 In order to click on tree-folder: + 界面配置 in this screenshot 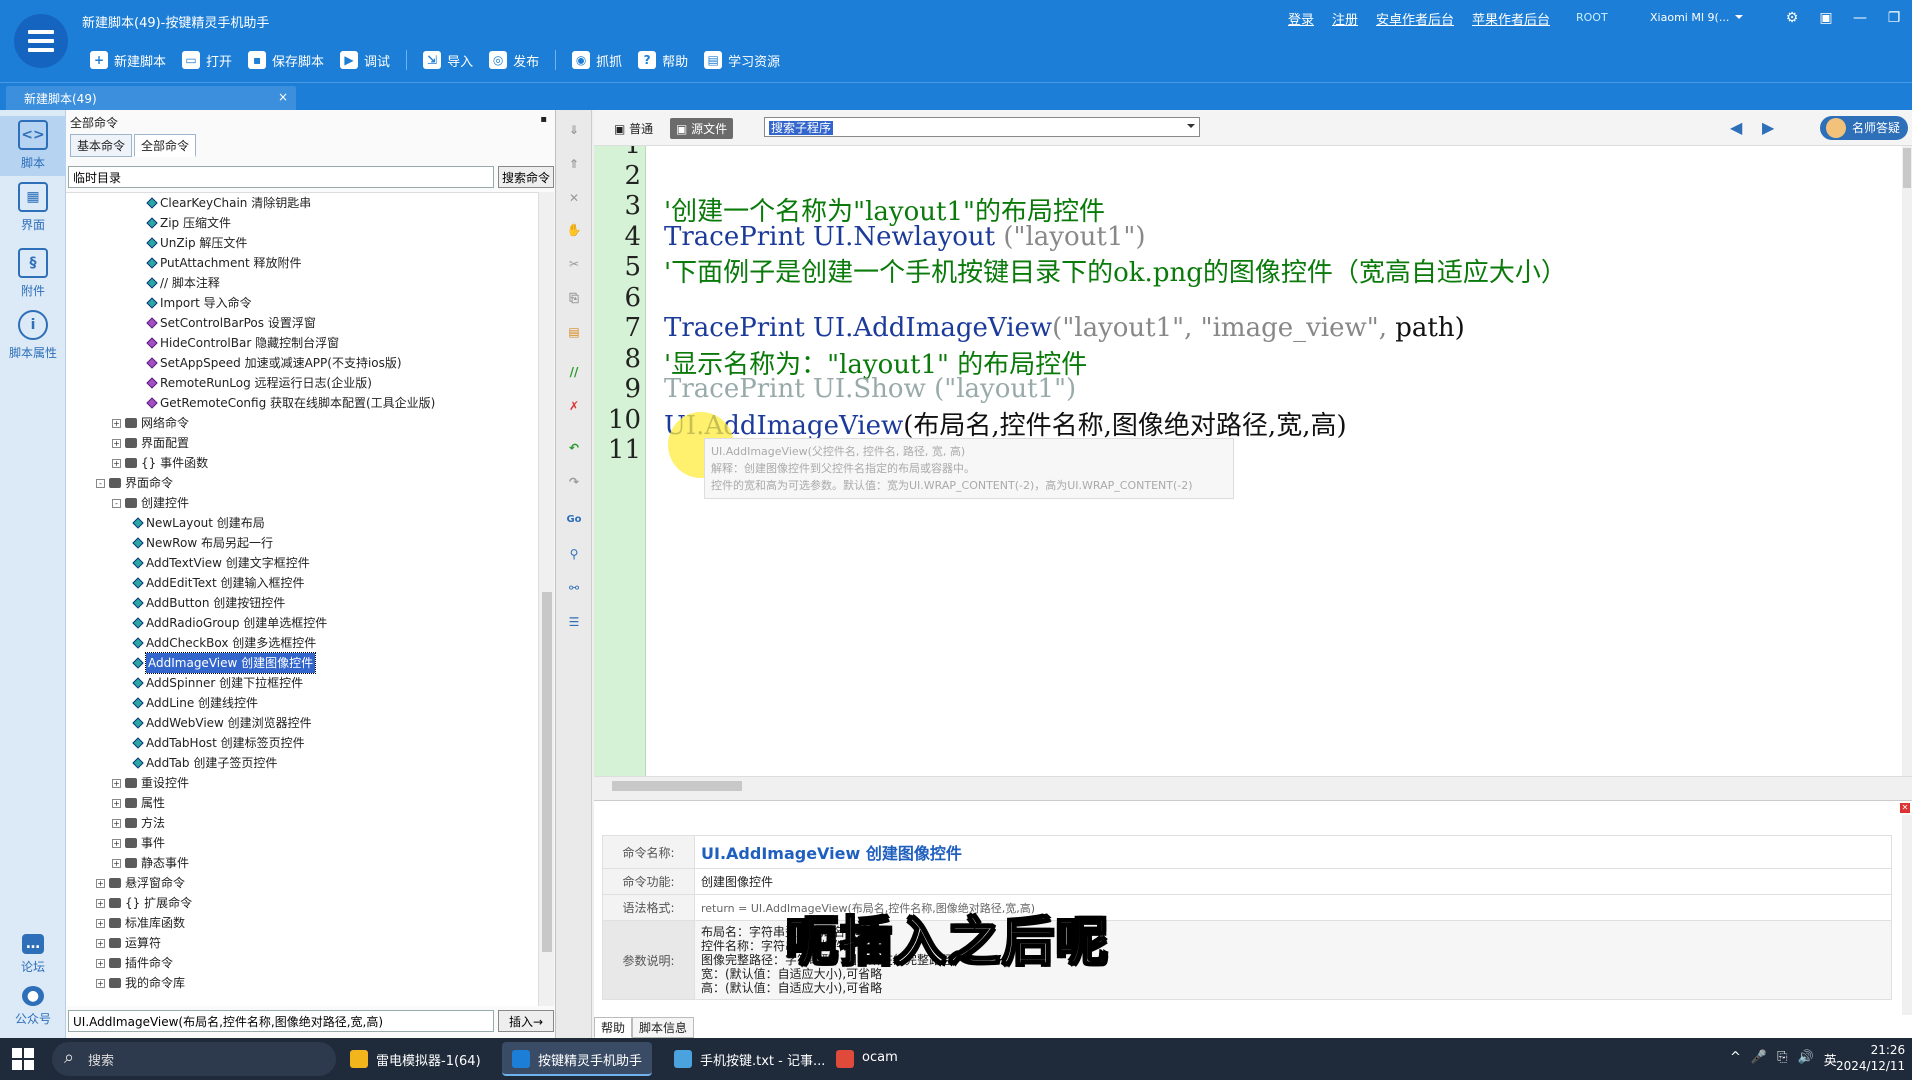, I will do `click(150, 443)`.